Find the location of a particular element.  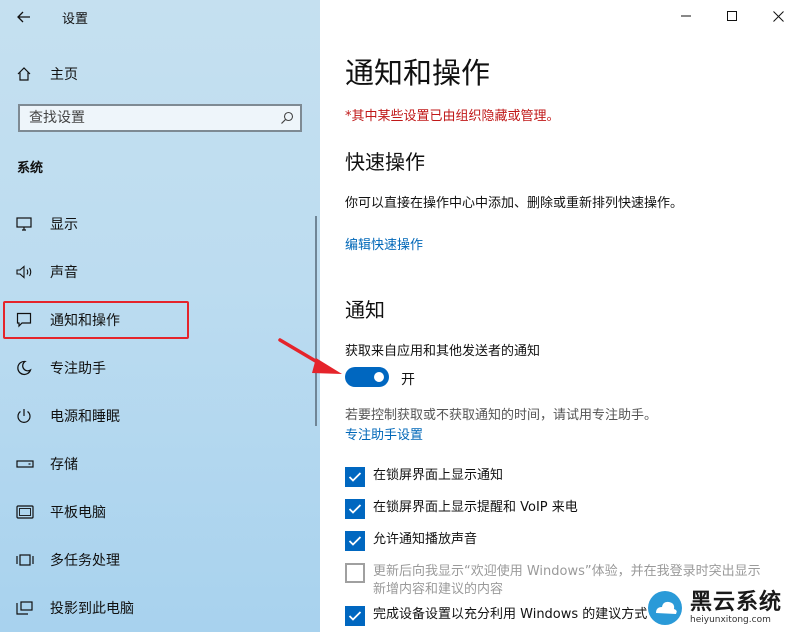

sidebar-item-label: 主页 is located at coordinates (64, 75).